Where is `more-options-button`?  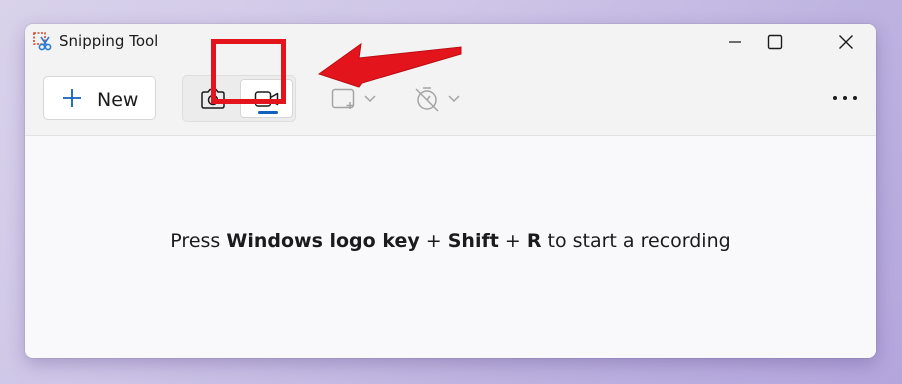 more-options-button is located at coordinates (845, 98).